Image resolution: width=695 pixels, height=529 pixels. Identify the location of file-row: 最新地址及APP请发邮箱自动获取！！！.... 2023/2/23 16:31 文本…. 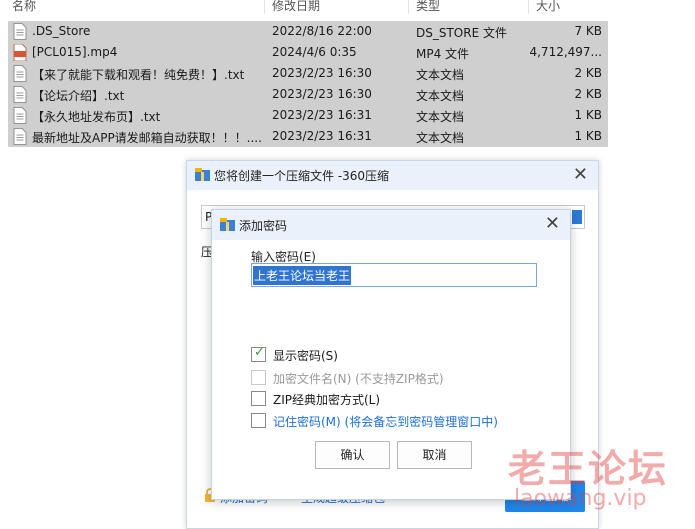
(308, 136).